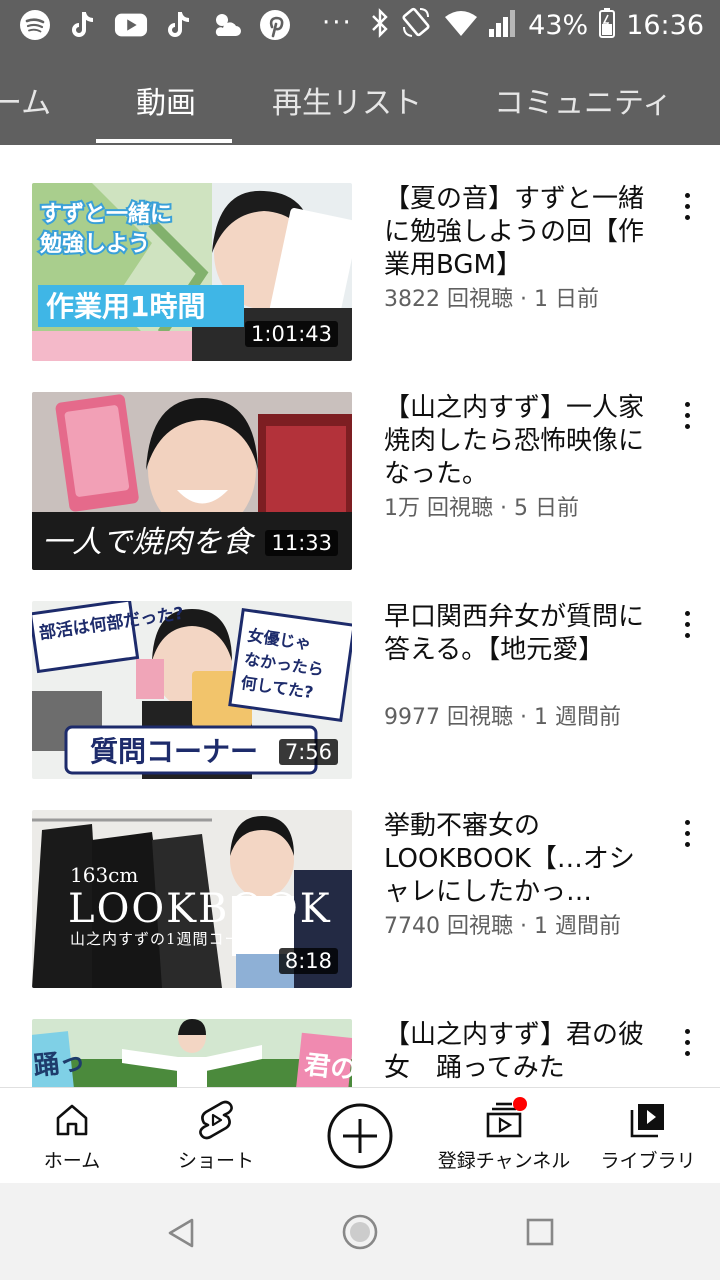 This screenshot has height=1280, width=720. Describe the element at coordinates (504, 1136) in the screenshot. I see `nav-subscriptions: 登録チャンネル` at that location.